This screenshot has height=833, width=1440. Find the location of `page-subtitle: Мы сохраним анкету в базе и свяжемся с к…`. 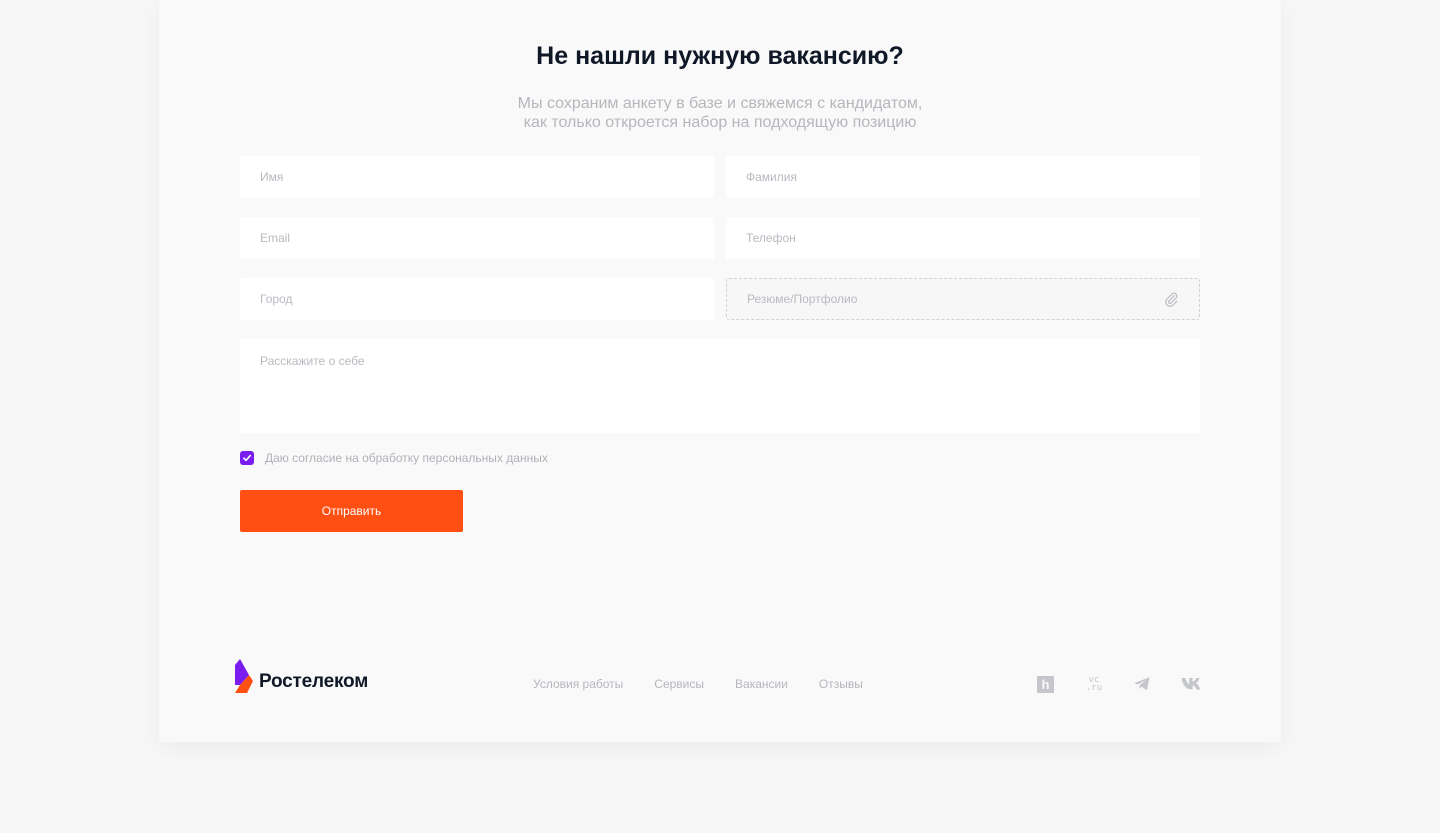

page-subtitle: Мы сохраним анкету в базе и свяжемся с к… is located at coordinates (720, 113).